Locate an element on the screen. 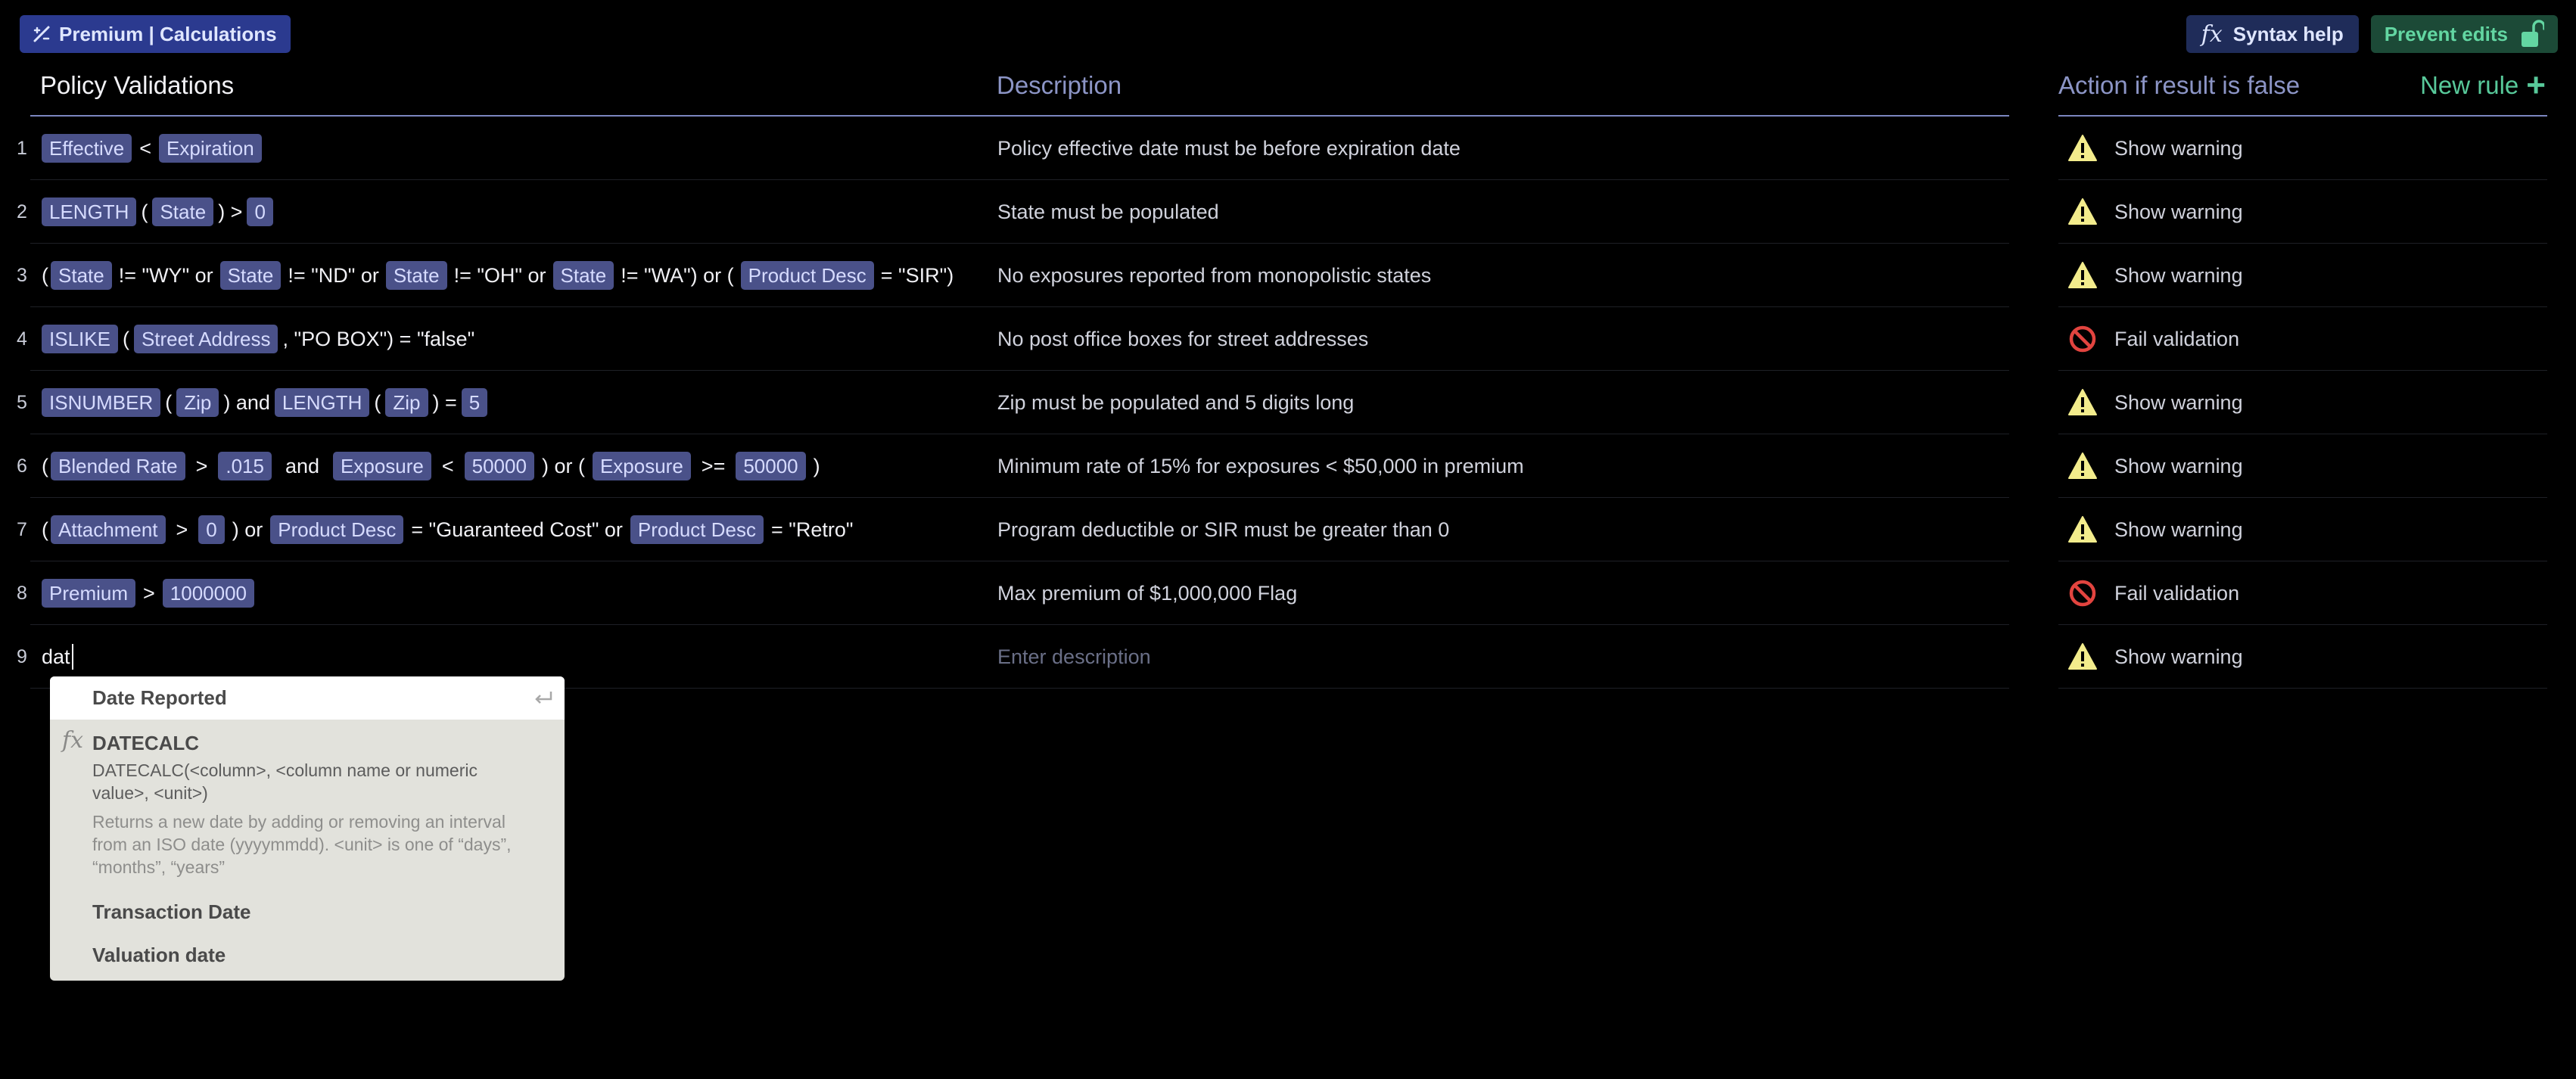 The width and height of the screenshot is (2576, 1079). operator-text: , "PO BOX") = "false" is located at coordinates (378, 338).